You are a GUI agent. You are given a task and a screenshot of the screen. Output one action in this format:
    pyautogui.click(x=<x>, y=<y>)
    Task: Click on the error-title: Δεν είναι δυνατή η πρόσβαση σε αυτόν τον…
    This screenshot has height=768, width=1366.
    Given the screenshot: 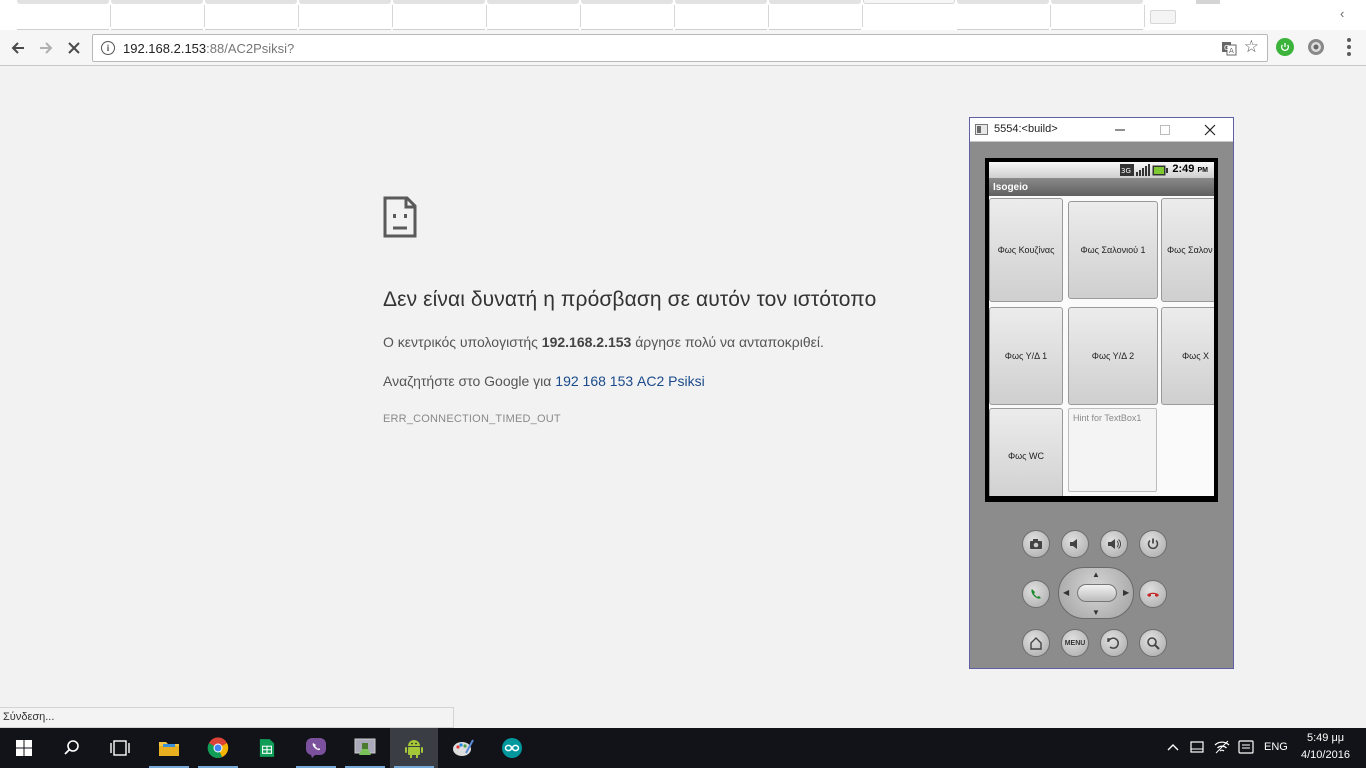 What is the action you would take?
    pyautogui.click(x=630, y=299)
    